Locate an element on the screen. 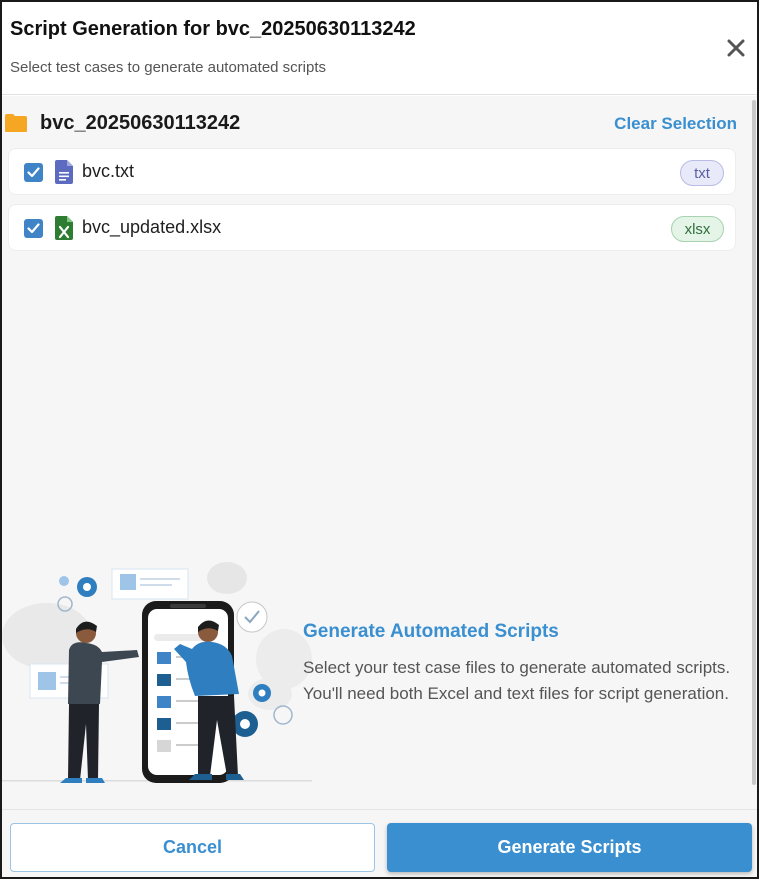 The width and height of the screenshot is (759, 879). file-type-badge: txt is located at coordinates (702, 173).